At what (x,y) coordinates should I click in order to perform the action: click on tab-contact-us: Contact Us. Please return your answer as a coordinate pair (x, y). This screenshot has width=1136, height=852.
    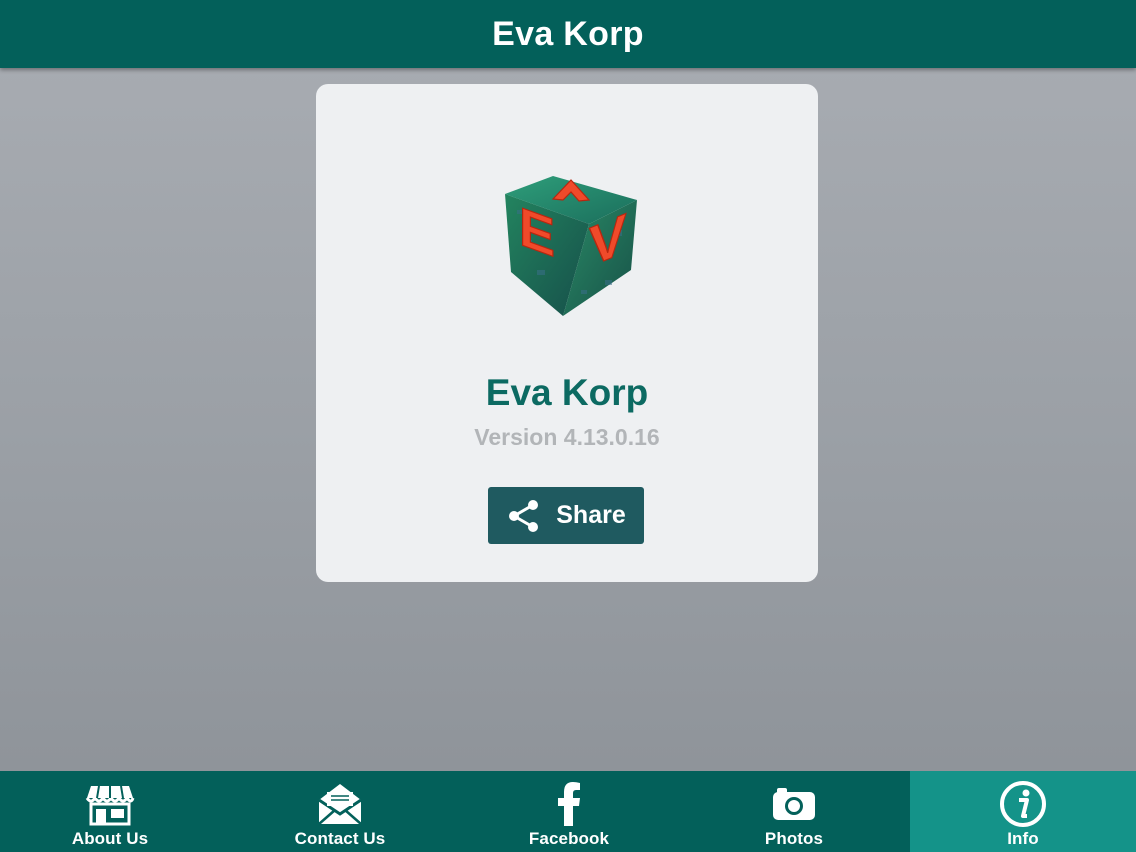
    Looking at the image, I should click on (340, 811).